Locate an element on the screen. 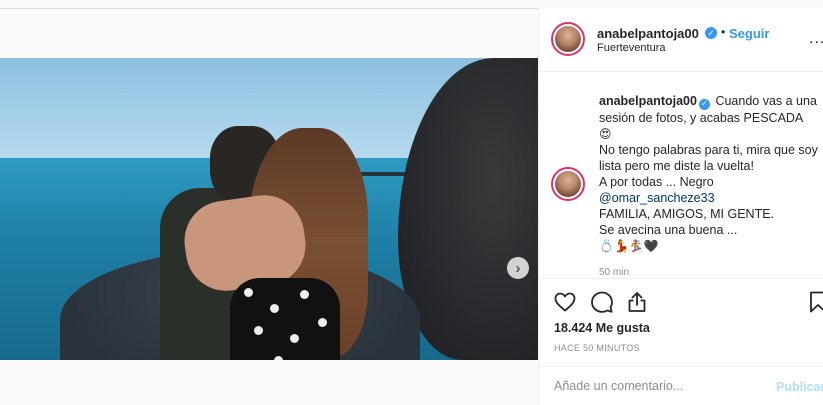  author-username: anabelpantoja00 is located at coordinates (648, 33).